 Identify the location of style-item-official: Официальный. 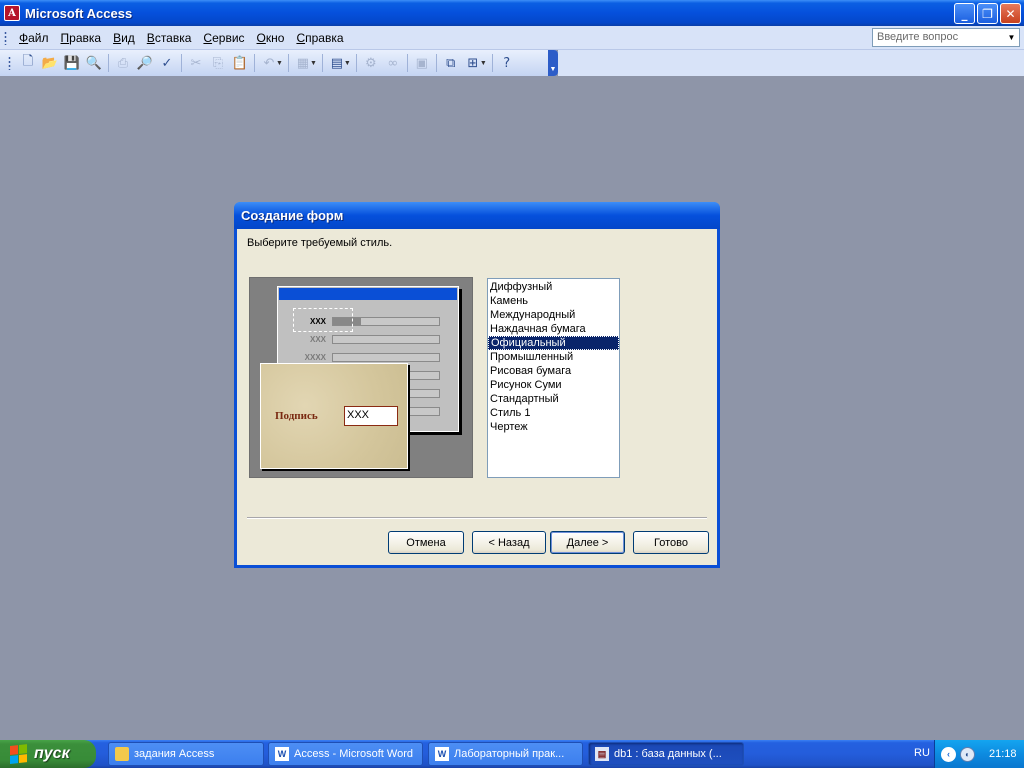
(553, 343).